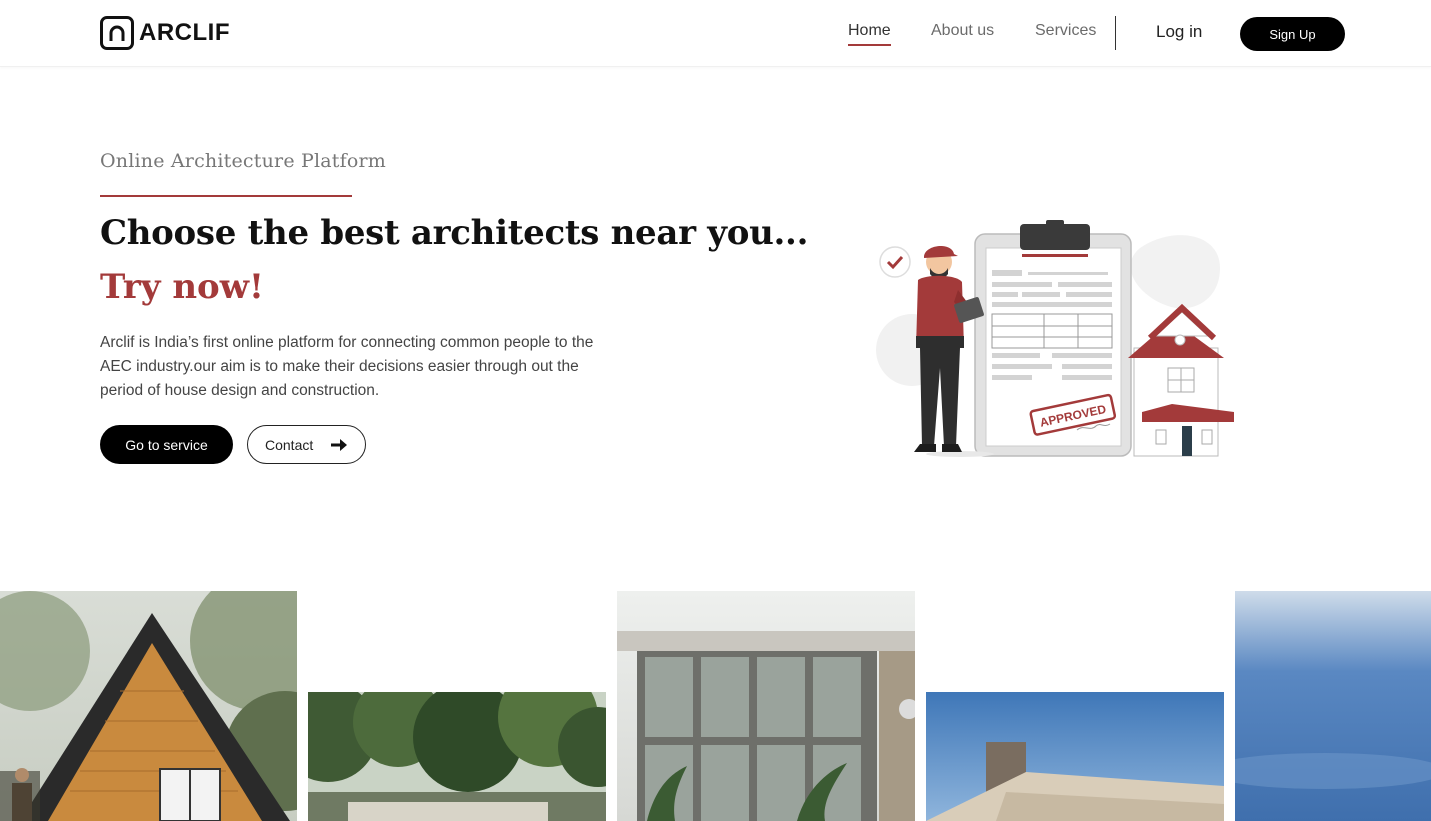 Image resolution: width=1431 pixels, height=821 pixels. Describe the element at coordinates (1179, 32) in the screenshot. I see `login-link: Log in` at that location.